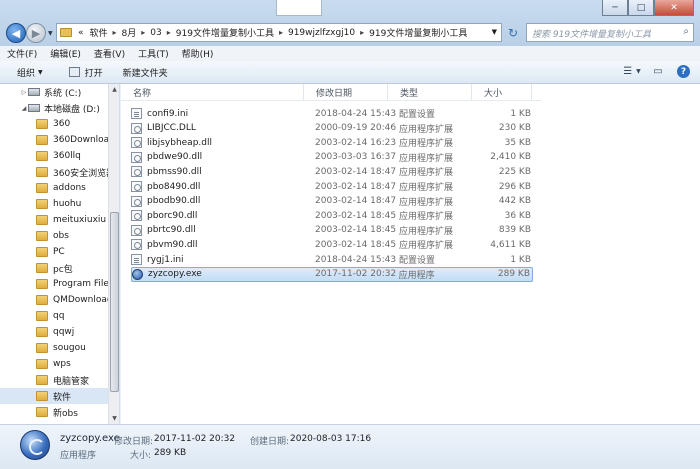 Image resolution: width=700 pixels, height=469 pixels. Describe the element at coordinates (36, 33) in the screenshot. I see `forward-button: ▶` at that location.